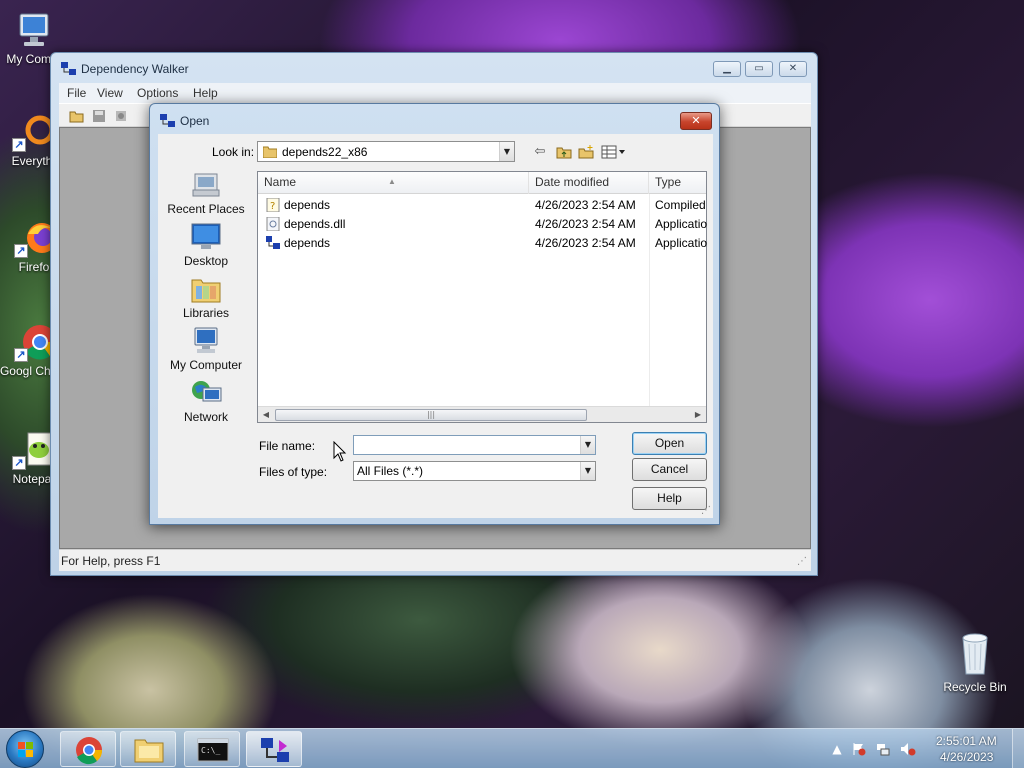 This screenshot has width=1024, height=768. I want to click on taskbar-dependency-walker-button, so click(274, 749).